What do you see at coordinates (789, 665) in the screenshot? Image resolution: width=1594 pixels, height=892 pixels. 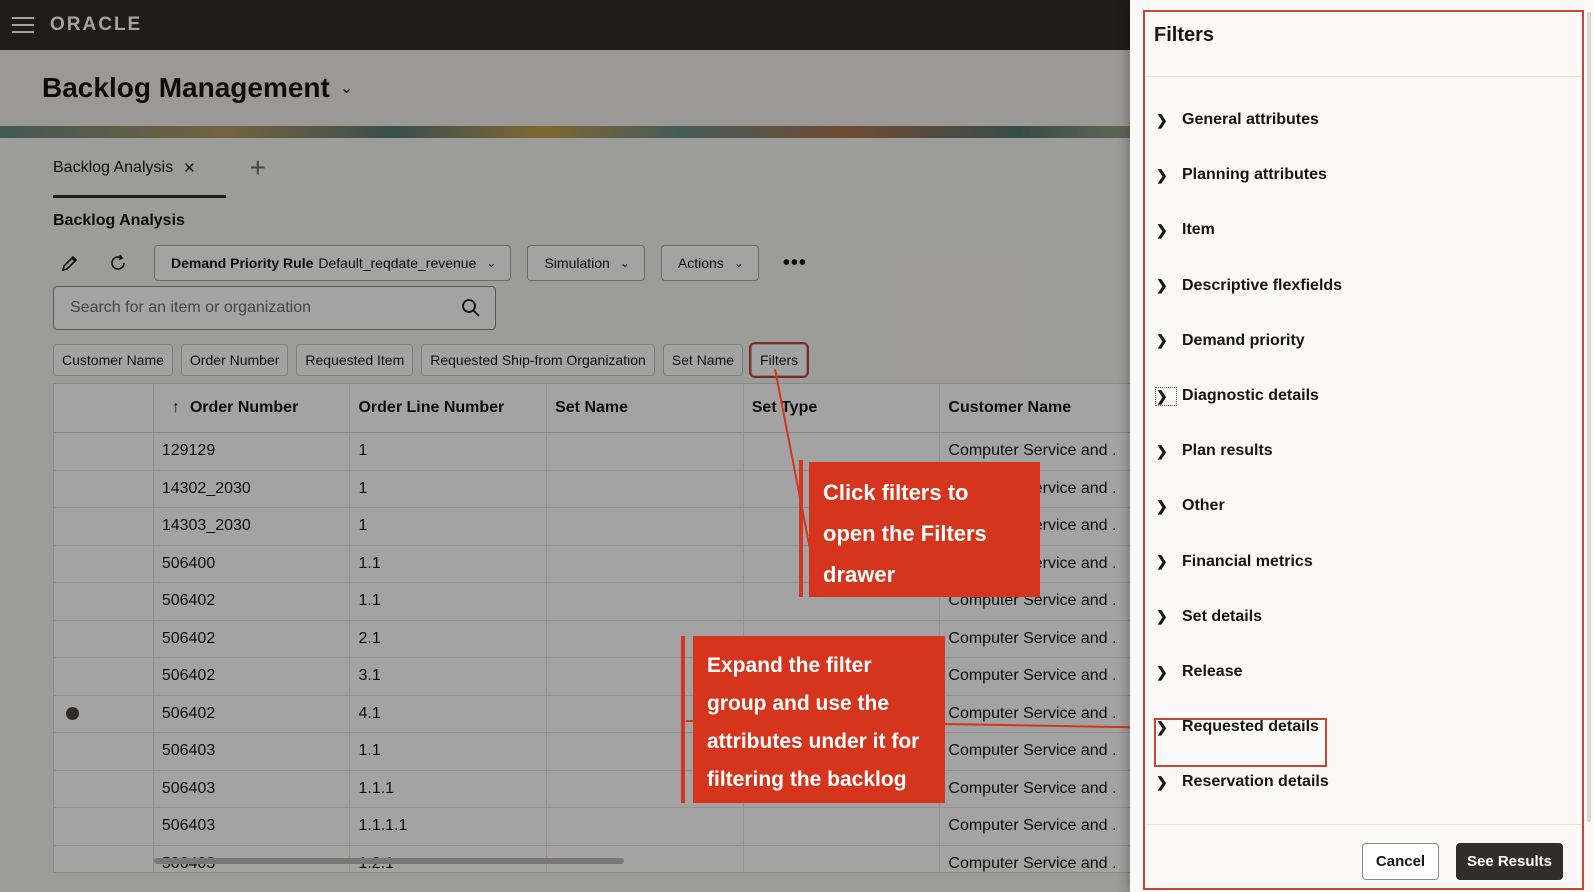 I see `callout-text-line: Expand the filter` at bounding box center [789, 665].